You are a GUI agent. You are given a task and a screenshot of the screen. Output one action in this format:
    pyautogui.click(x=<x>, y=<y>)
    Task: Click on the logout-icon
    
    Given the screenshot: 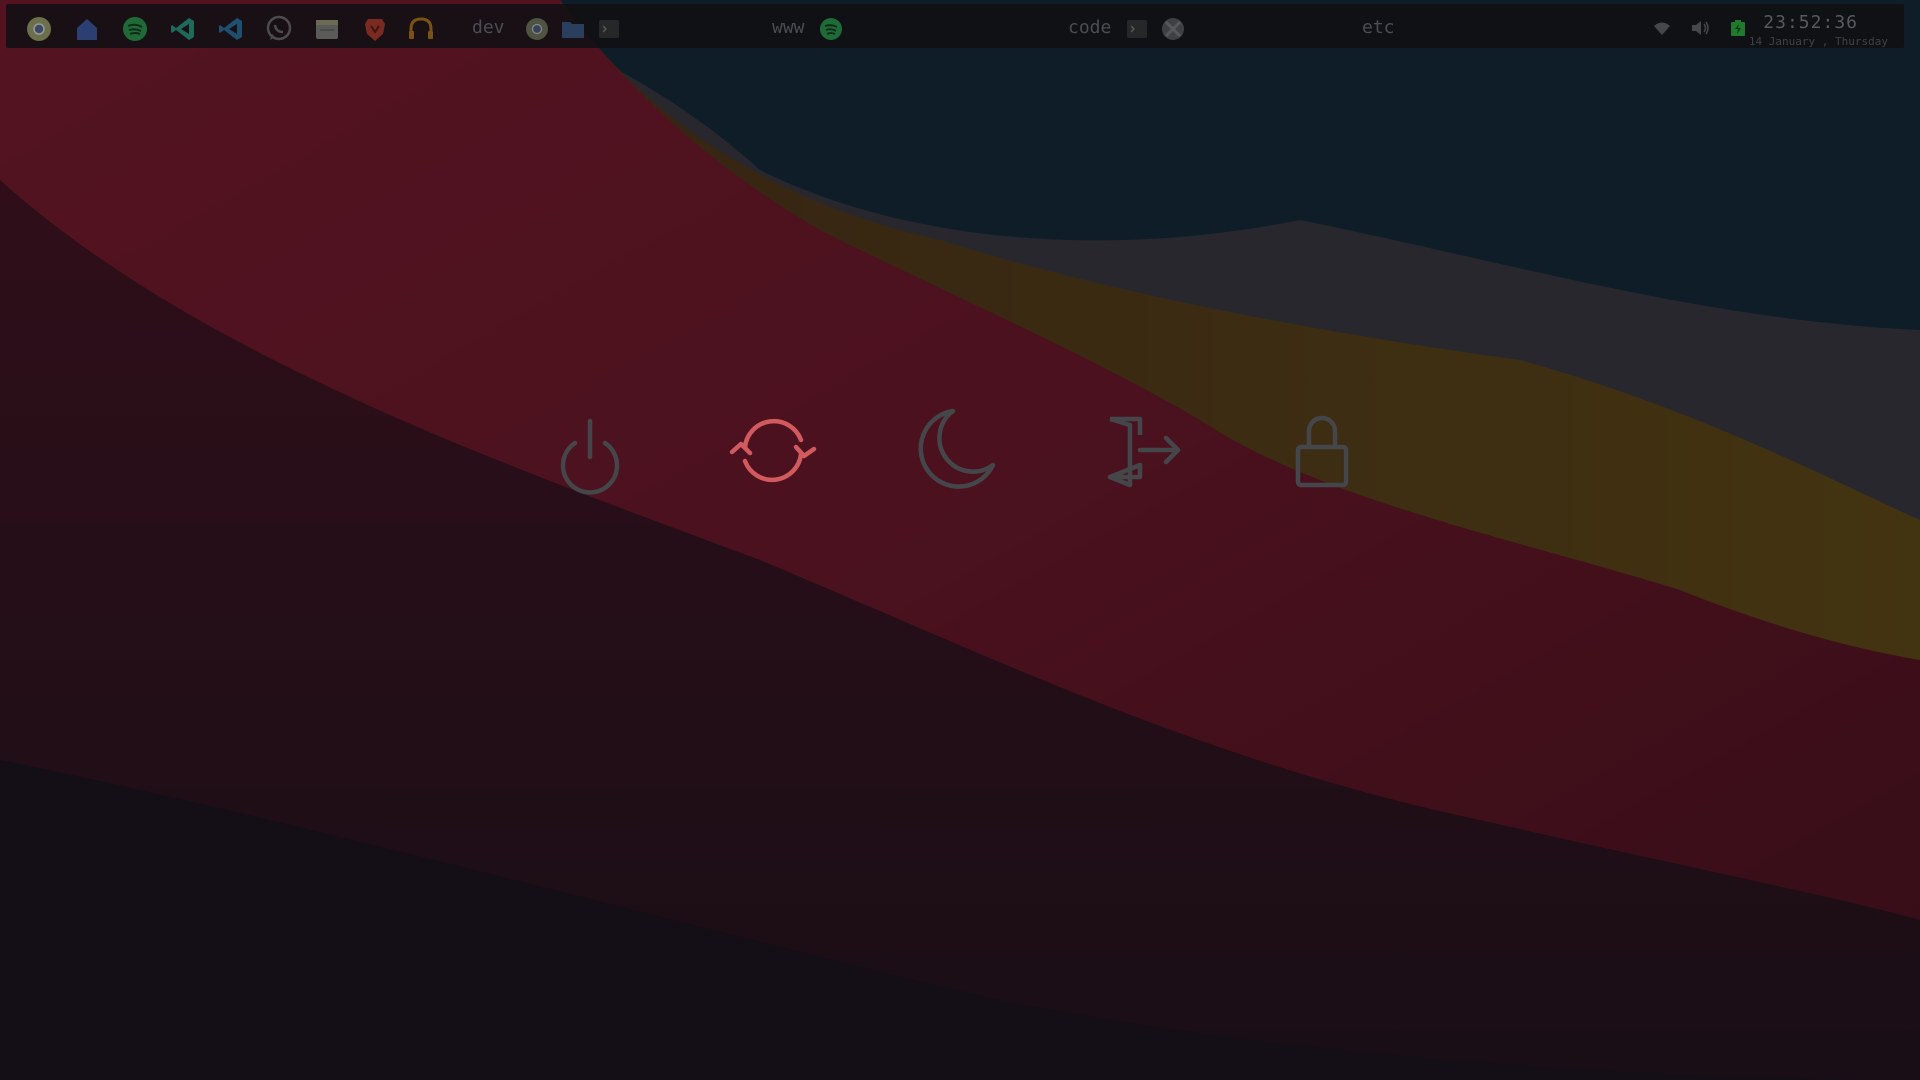 What is the action you would take?
    pyautogui.click(x=1144, y=452)
    